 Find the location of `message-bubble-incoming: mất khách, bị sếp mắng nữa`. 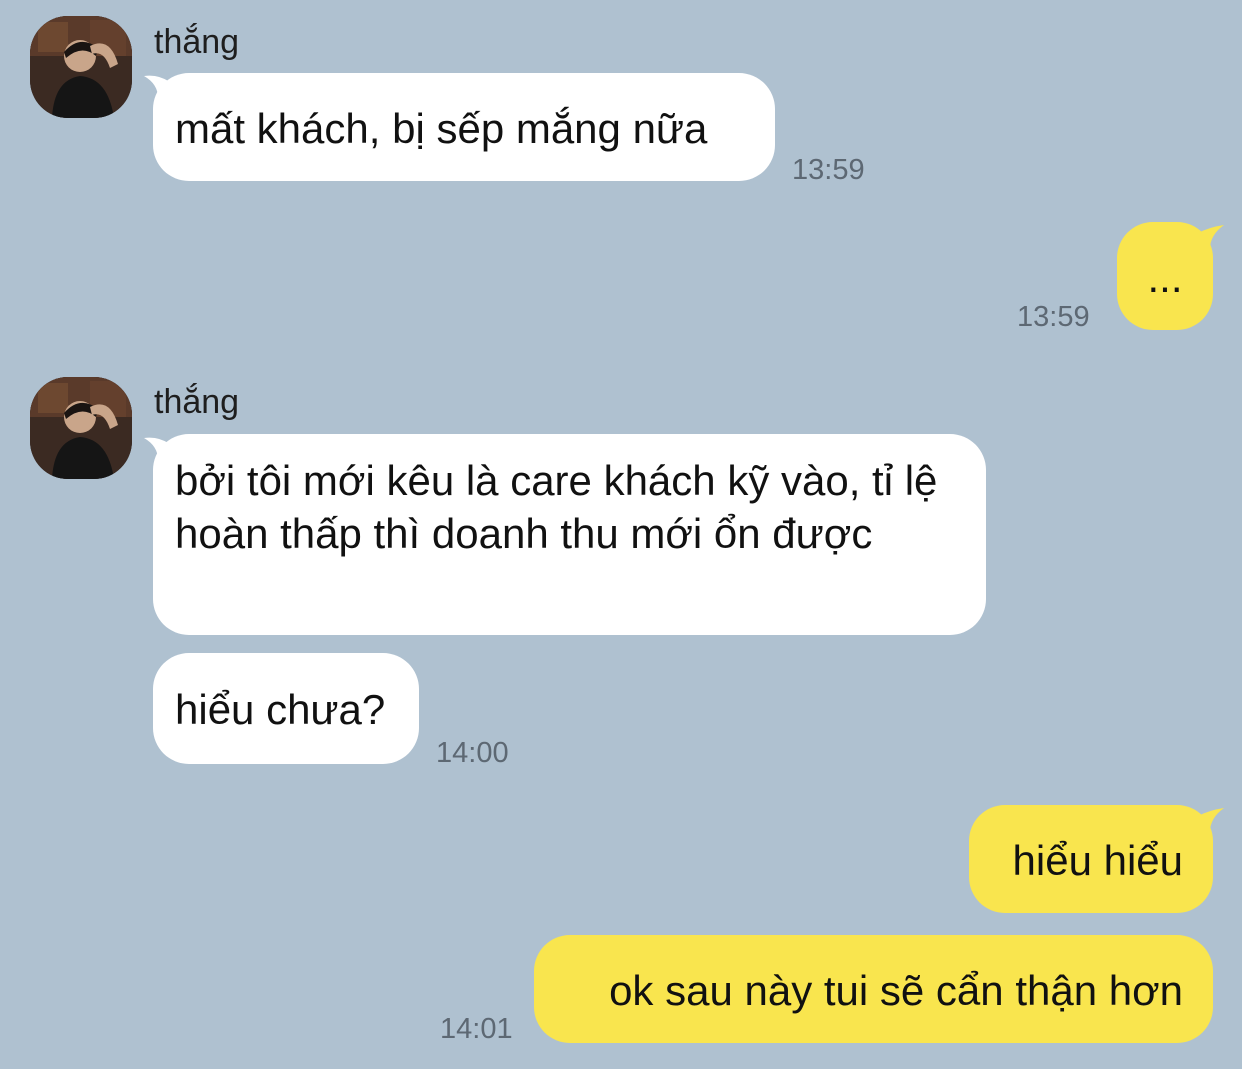

message-bubble-incoming: mất khách, bị sếp mắng nữa is located at coordinates (464, 127).